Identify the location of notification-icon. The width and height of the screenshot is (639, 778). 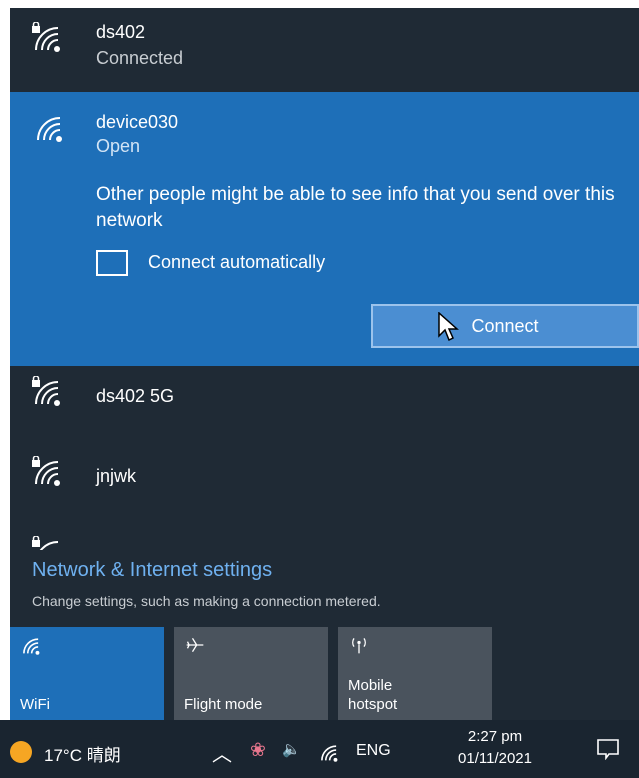
(608, 749).